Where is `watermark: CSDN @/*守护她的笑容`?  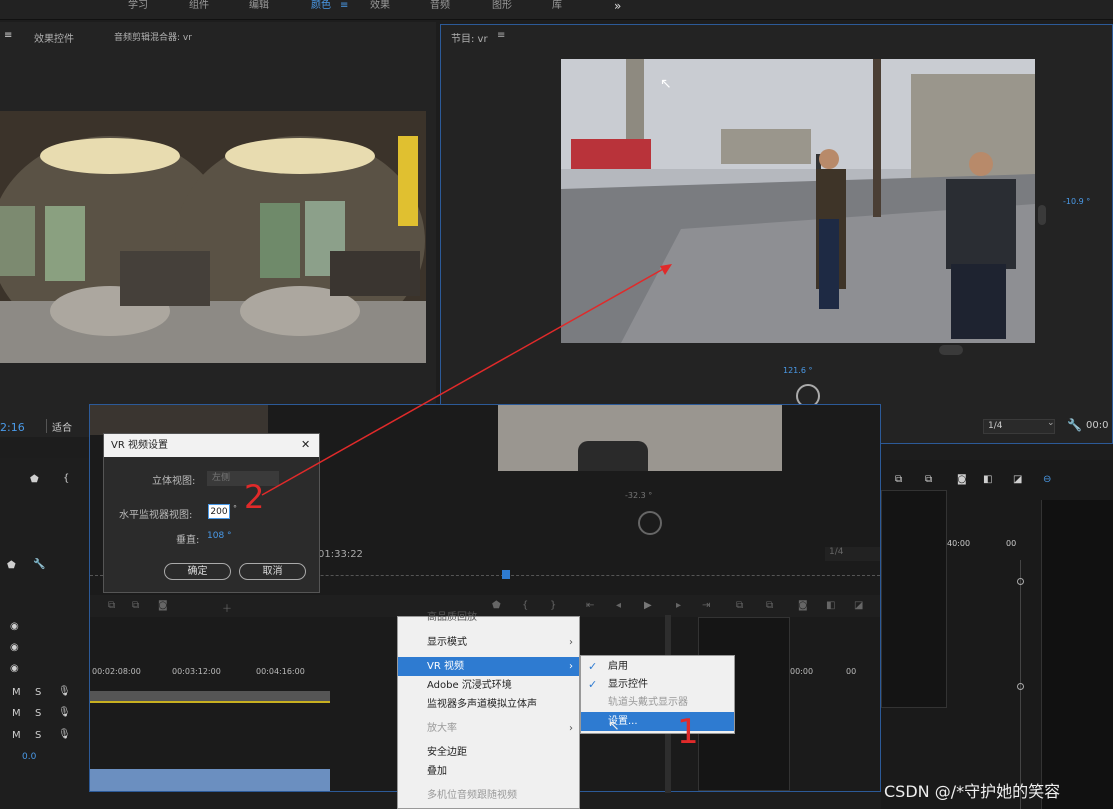 watermark: CSDN @/*守护她的笑容 is located at coordinates (972, 791).